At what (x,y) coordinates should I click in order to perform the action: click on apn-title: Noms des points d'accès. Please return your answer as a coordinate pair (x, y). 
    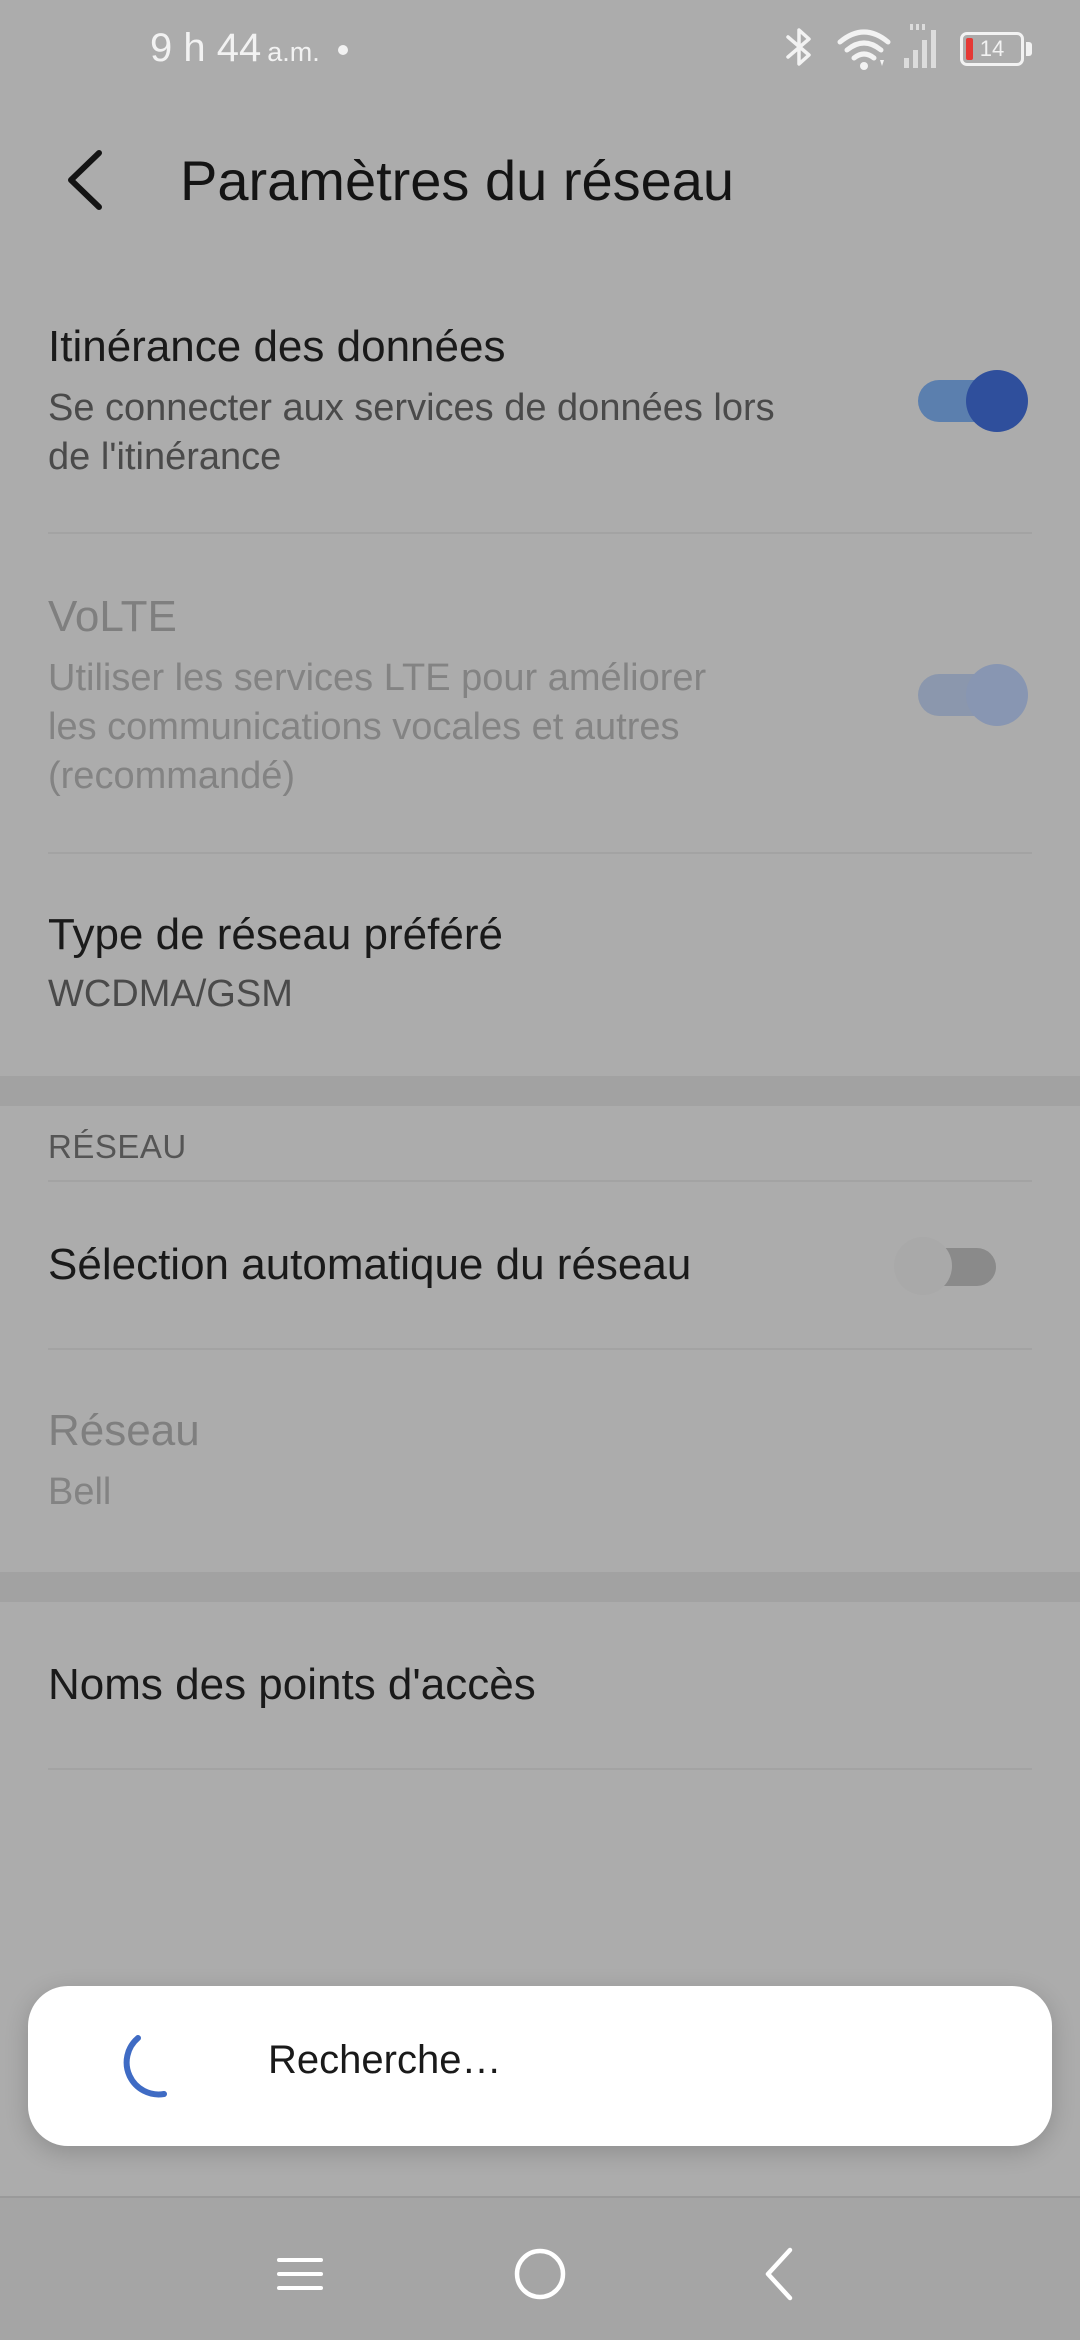
    Looking at the image, I should click on (292, 1684).